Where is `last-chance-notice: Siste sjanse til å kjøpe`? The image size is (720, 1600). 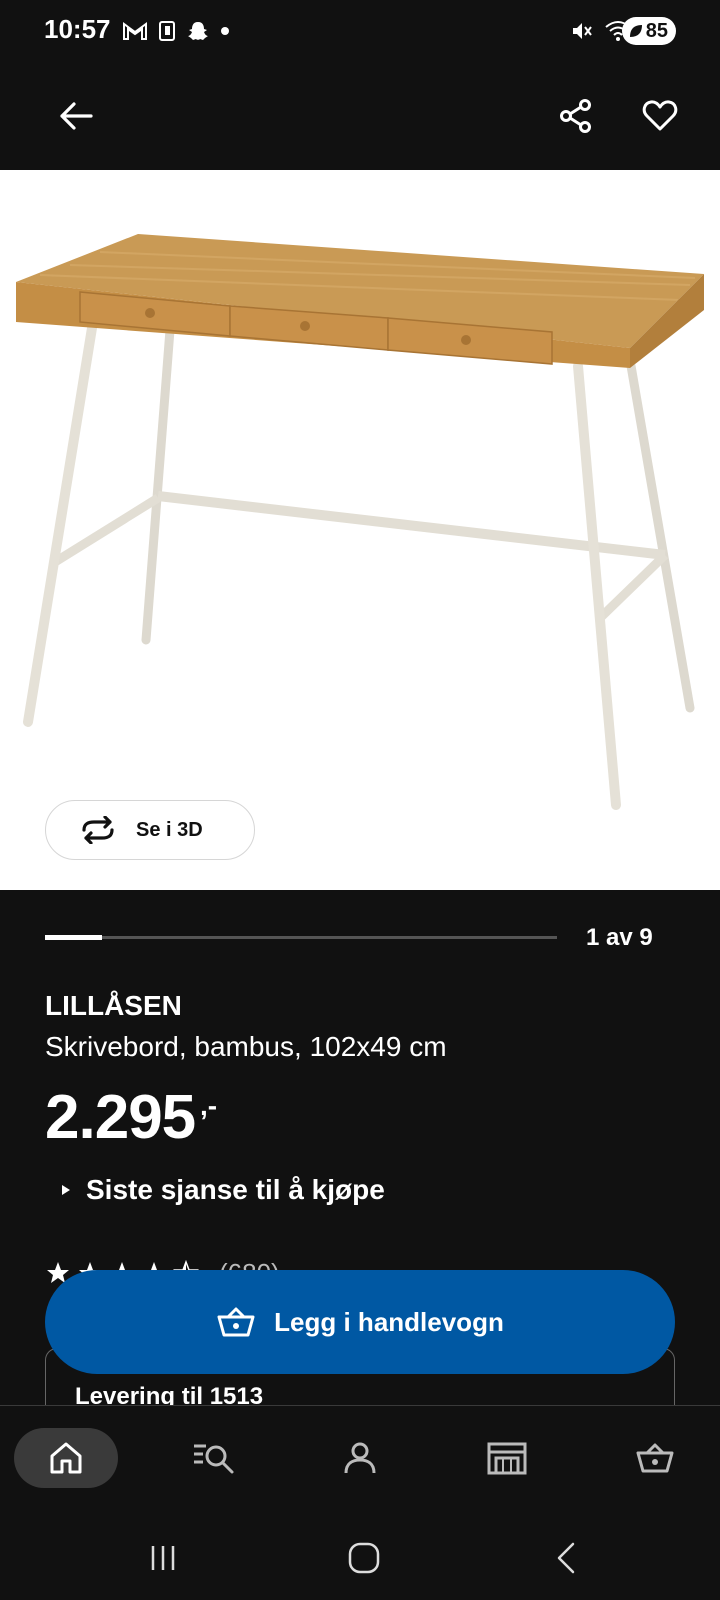 last-chance-notice: Siste sjanse til å kjøpe is located at coordinates (222, 1190).